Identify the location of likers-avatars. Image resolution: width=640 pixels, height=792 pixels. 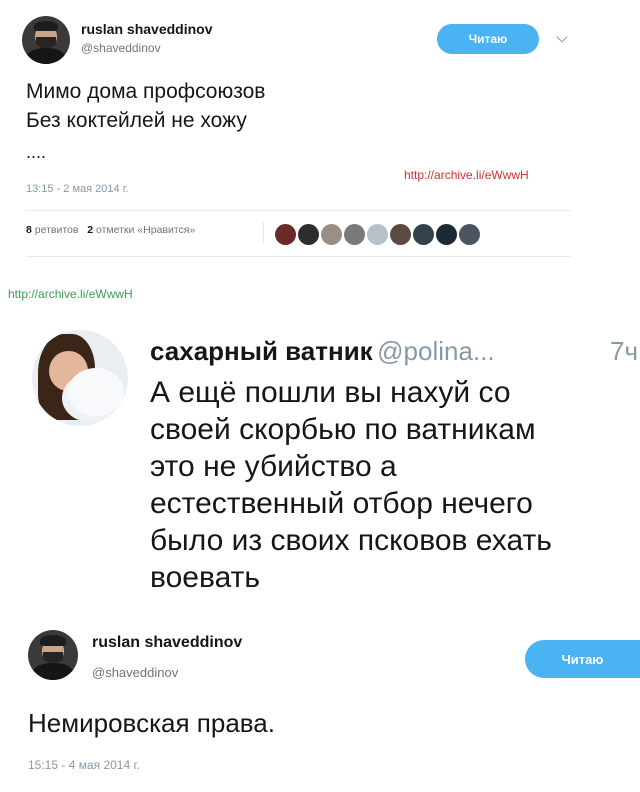
(378, 234).